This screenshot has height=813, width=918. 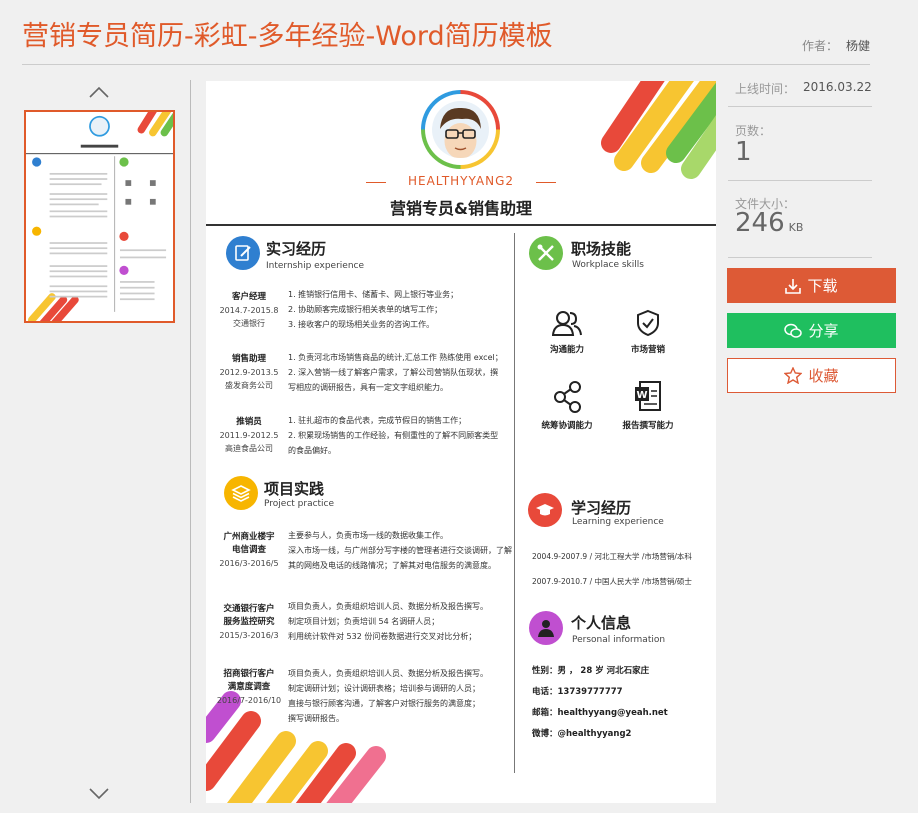 I want to click on share-button: 分享, so click(x=811, y=330).